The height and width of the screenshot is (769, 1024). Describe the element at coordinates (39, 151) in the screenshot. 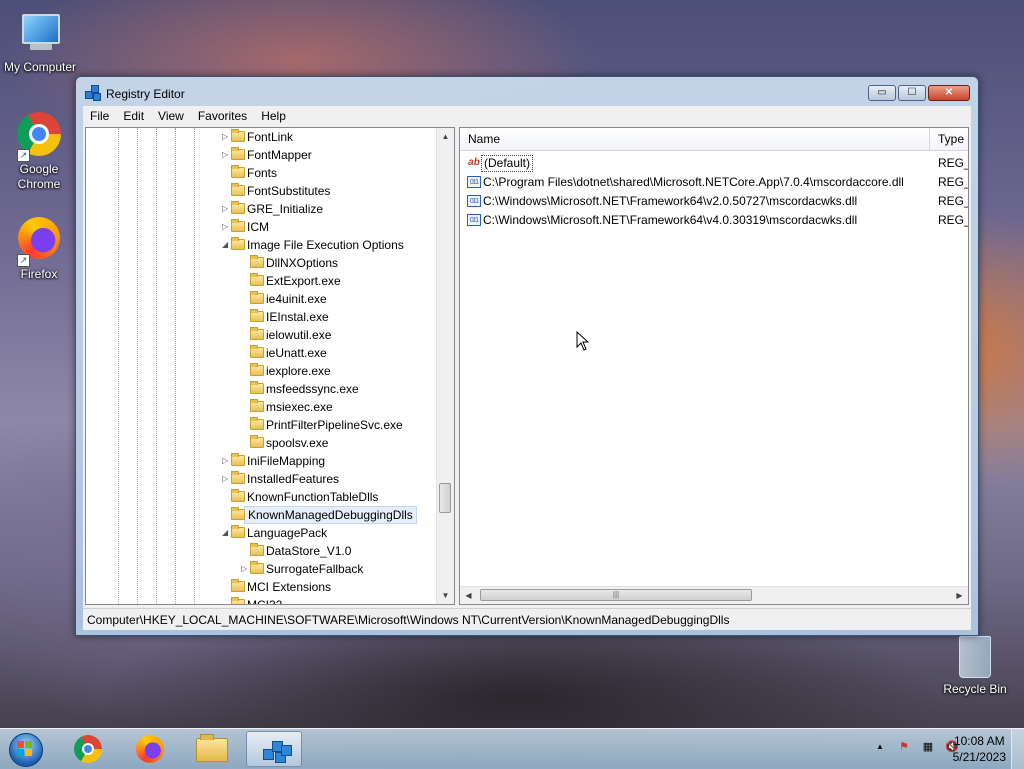

I see `desktop-icon-google-chrome: ↗ Google Chrome` at that location.